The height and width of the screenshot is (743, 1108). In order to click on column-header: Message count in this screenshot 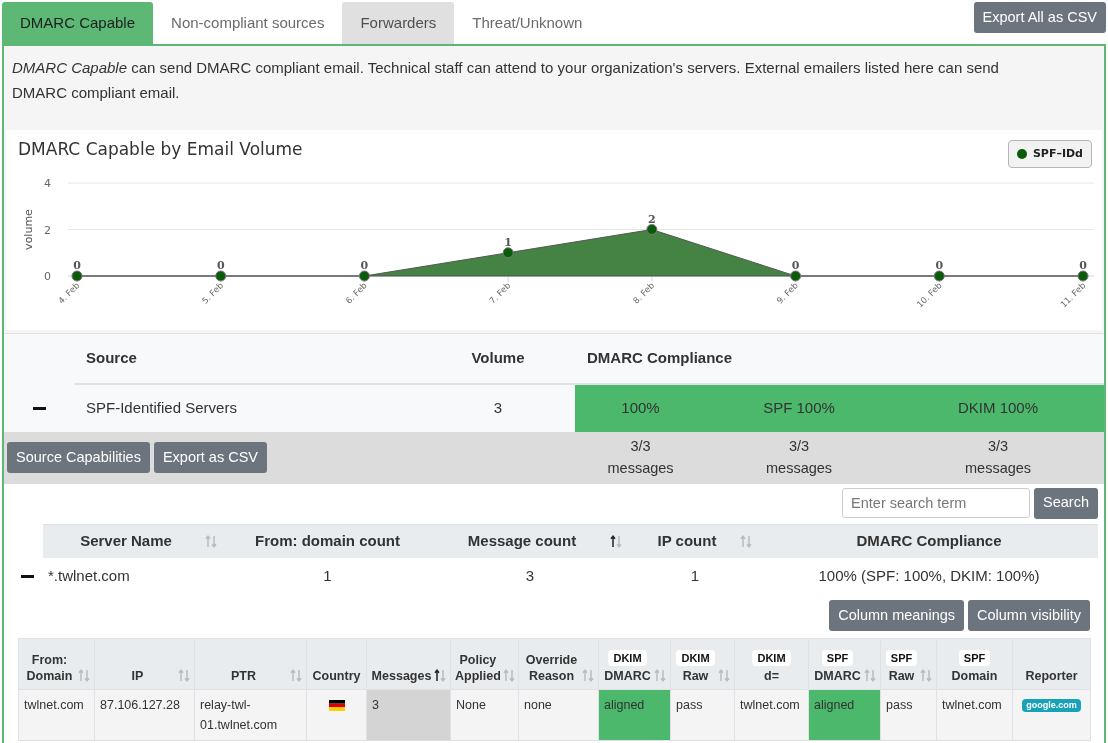, I will do `click(522, 541)`.